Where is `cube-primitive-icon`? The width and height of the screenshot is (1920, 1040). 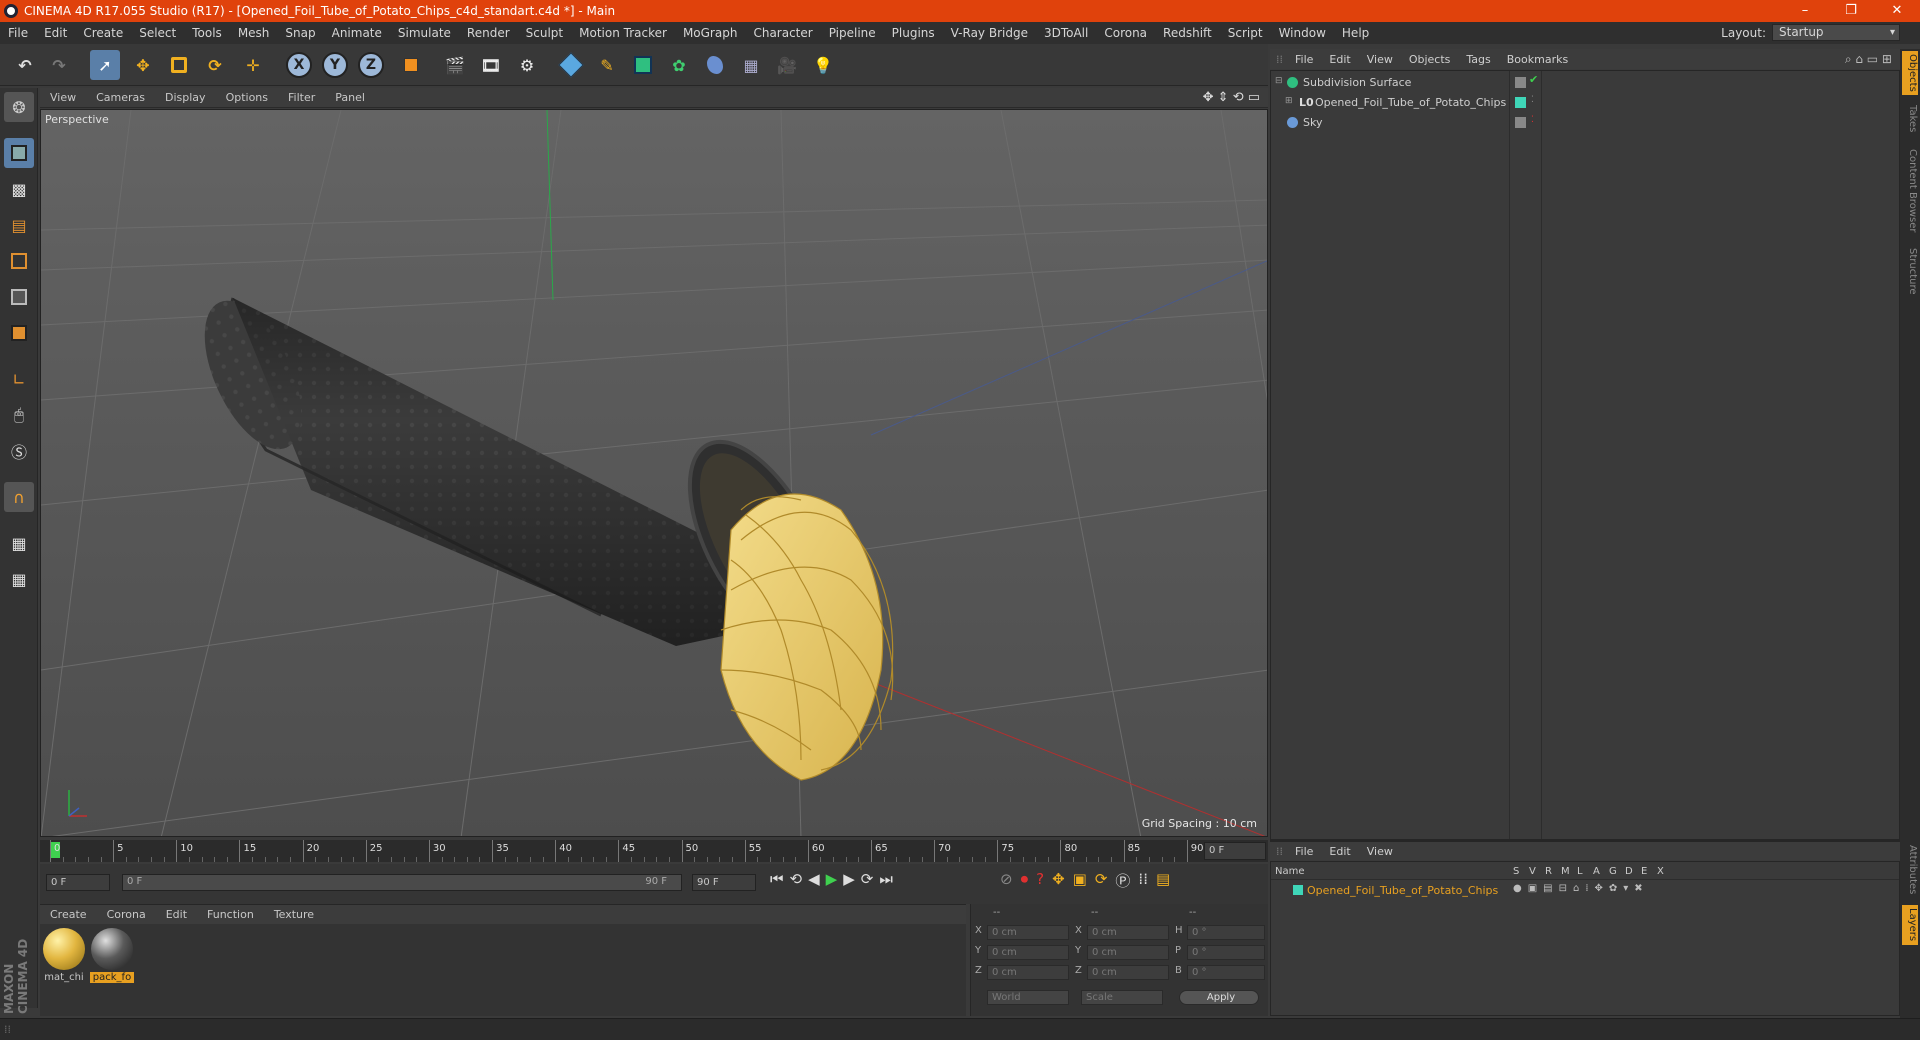 cube-primitive-icon is located at coordinates (571, 65).